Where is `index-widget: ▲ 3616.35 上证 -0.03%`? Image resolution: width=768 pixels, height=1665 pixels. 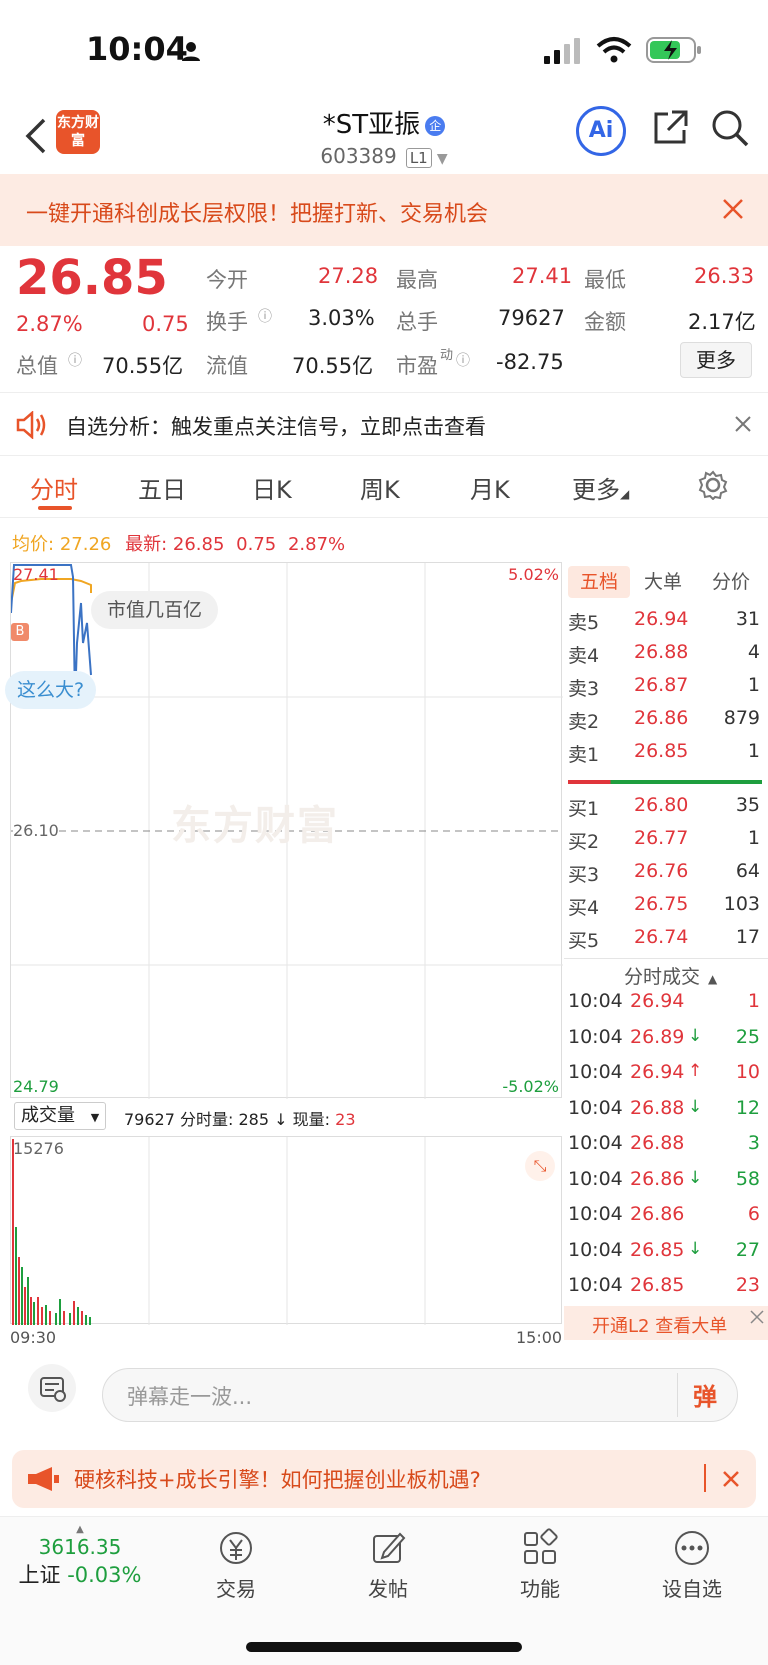 index-widget: ▲ 3616.35 上证 -0.03% is located at coordinates (80, 1556).